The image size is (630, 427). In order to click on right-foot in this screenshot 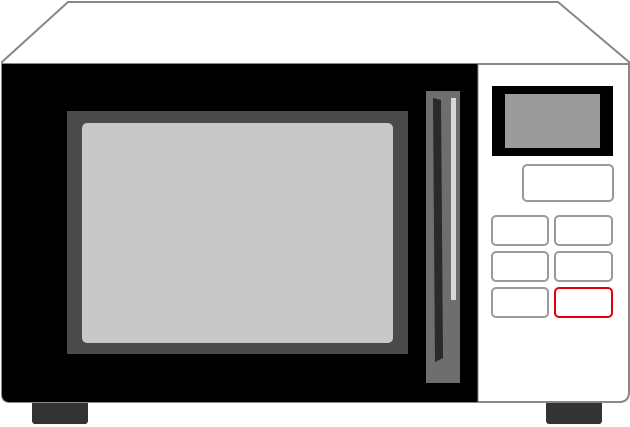, I will do `click(574, 412)`.